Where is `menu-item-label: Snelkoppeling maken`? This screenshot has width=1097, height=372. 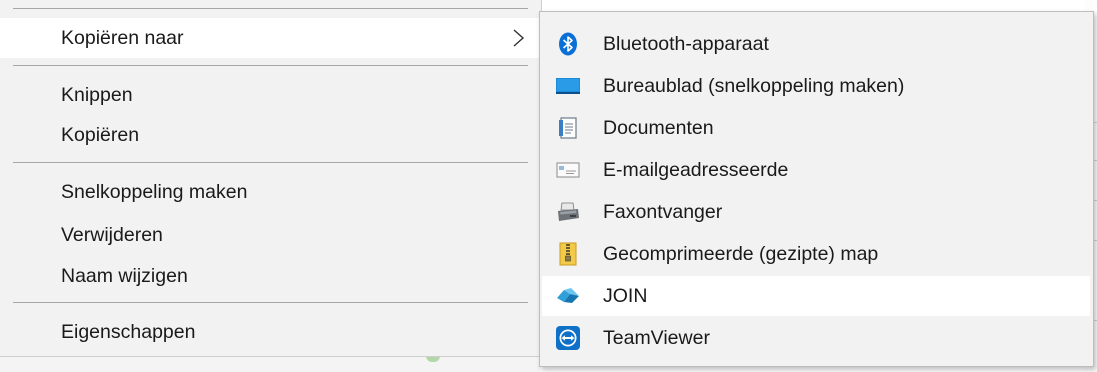
menu-item-label: Snelkoppeling maken is located at coordinates (154, 191).